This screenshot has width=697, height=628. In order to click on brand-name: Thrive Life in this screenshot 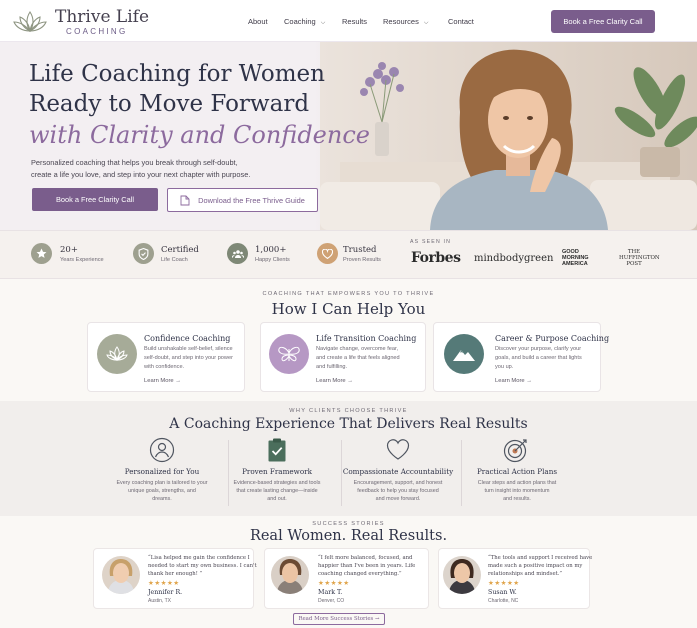, I will do `click(102, 17)`.